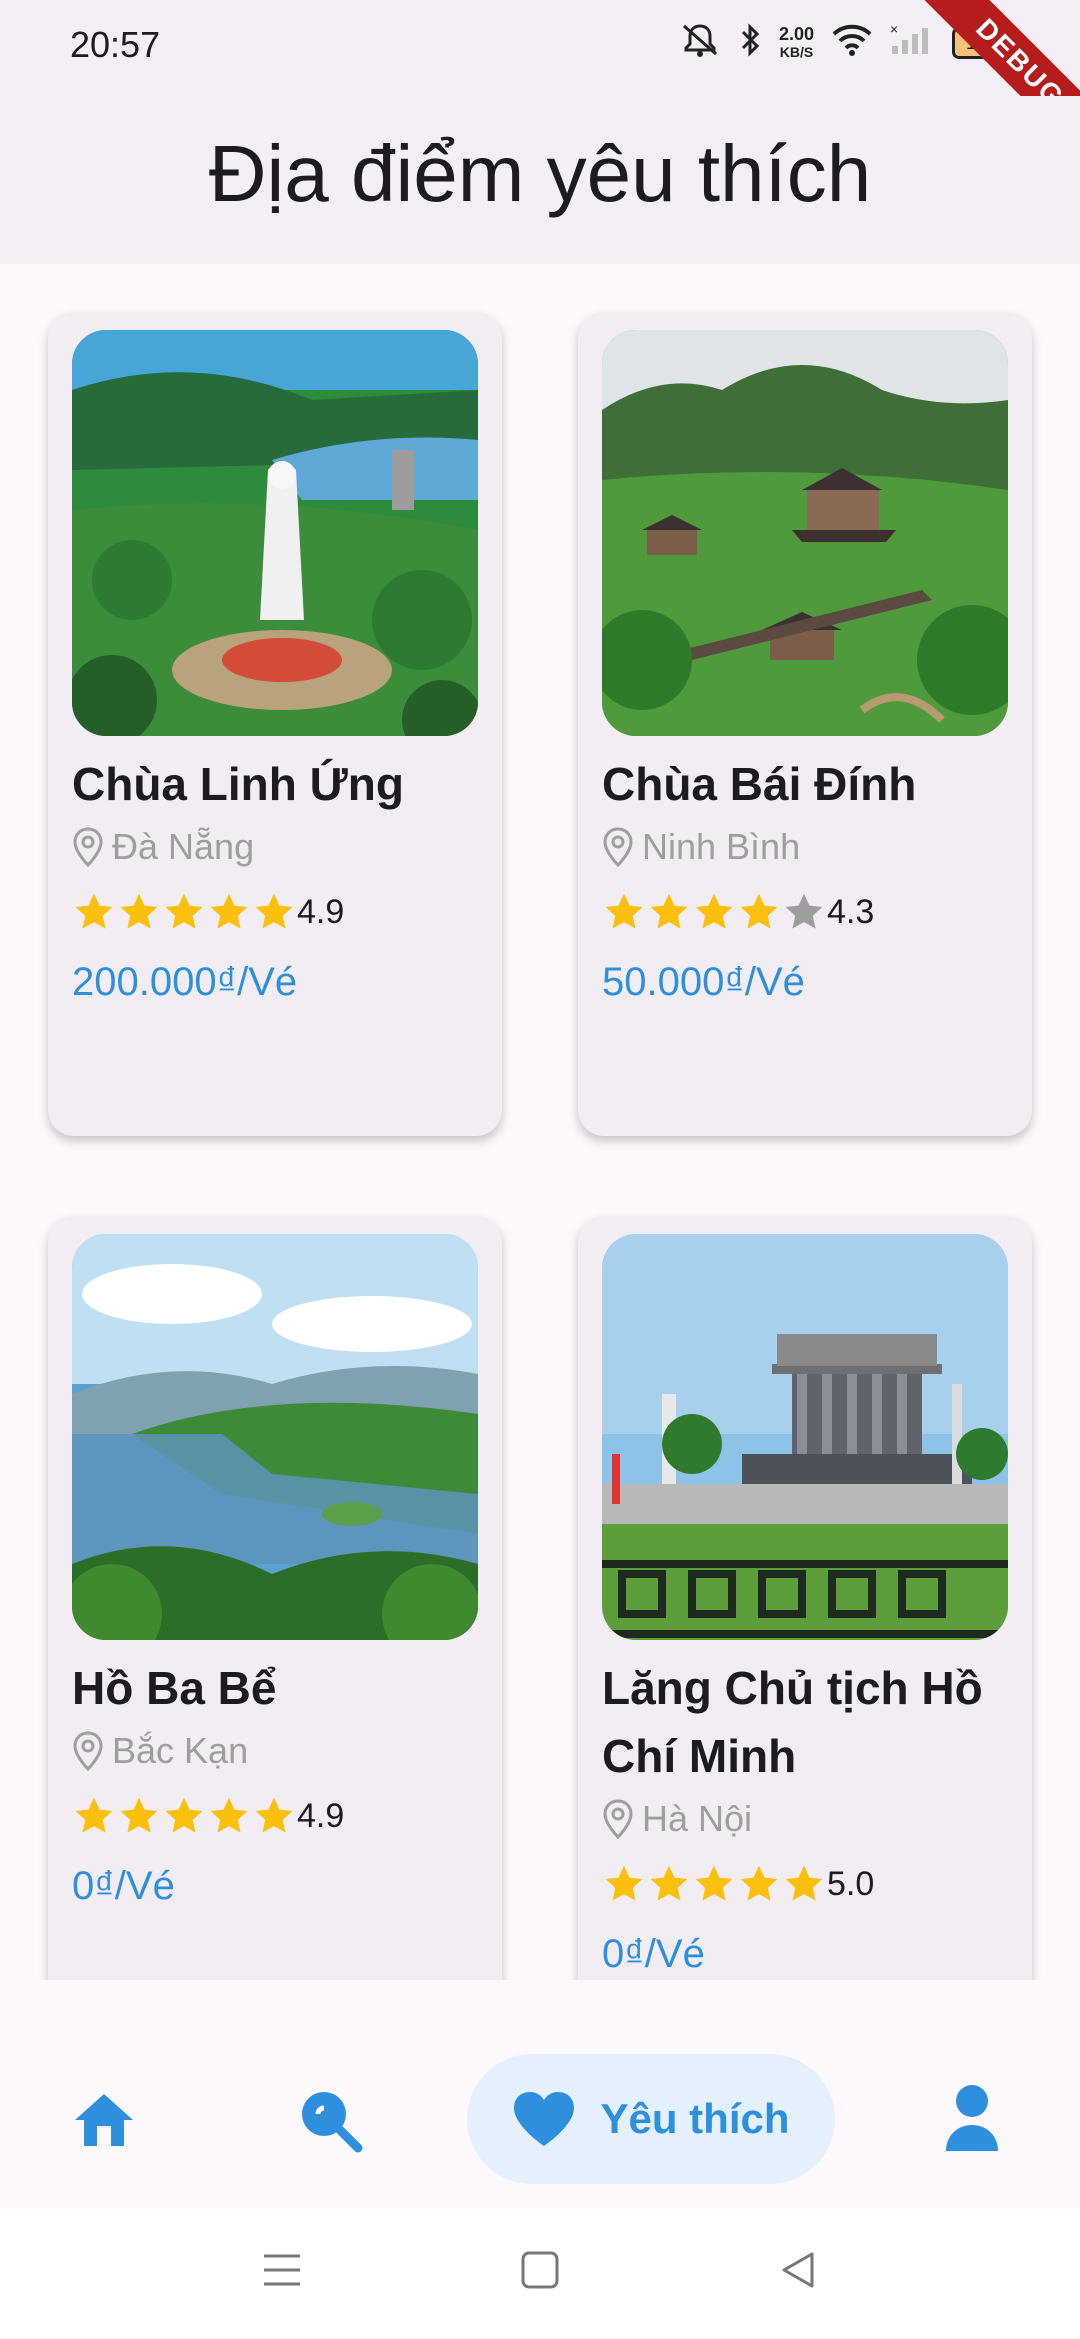 This screenshot has height=2339, width=1080. I want to click on wifi-icon, so click(852, 42).